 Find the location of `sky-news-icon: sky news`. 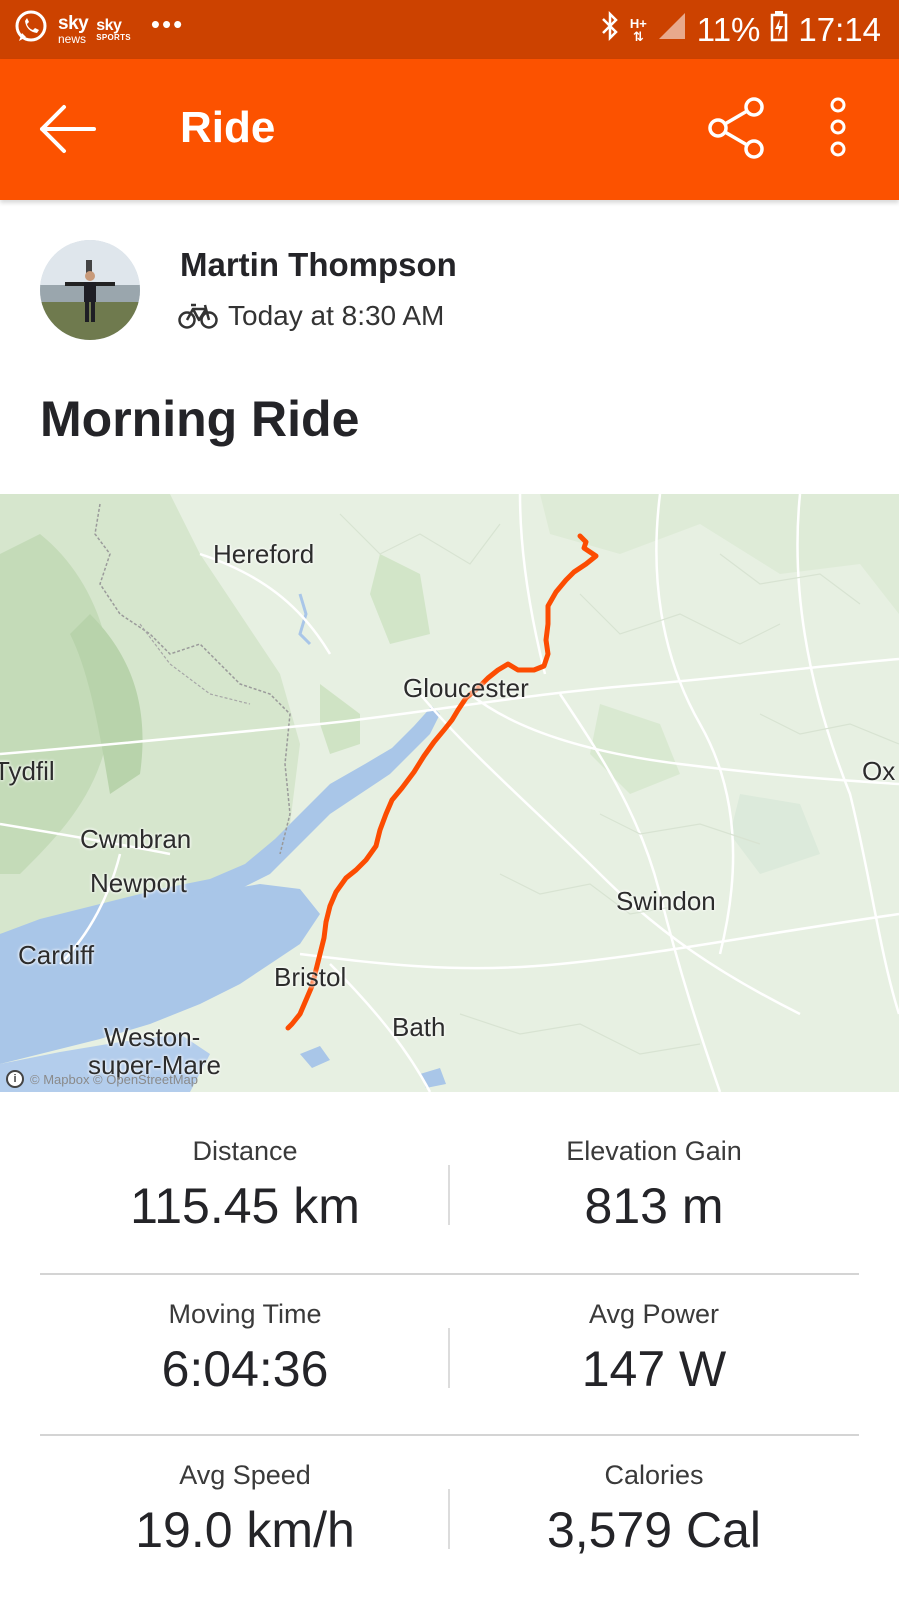

sky-news-icon: sky news is located at coordinates (73, 29).